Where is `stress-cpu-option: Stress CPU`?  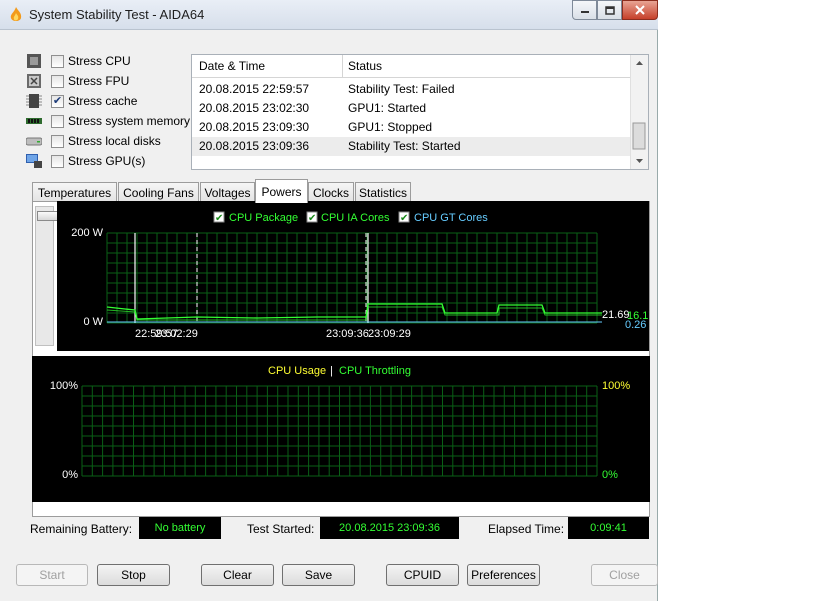 stress-cpu-option: Stress CPU is located at coordinates (78, 61).